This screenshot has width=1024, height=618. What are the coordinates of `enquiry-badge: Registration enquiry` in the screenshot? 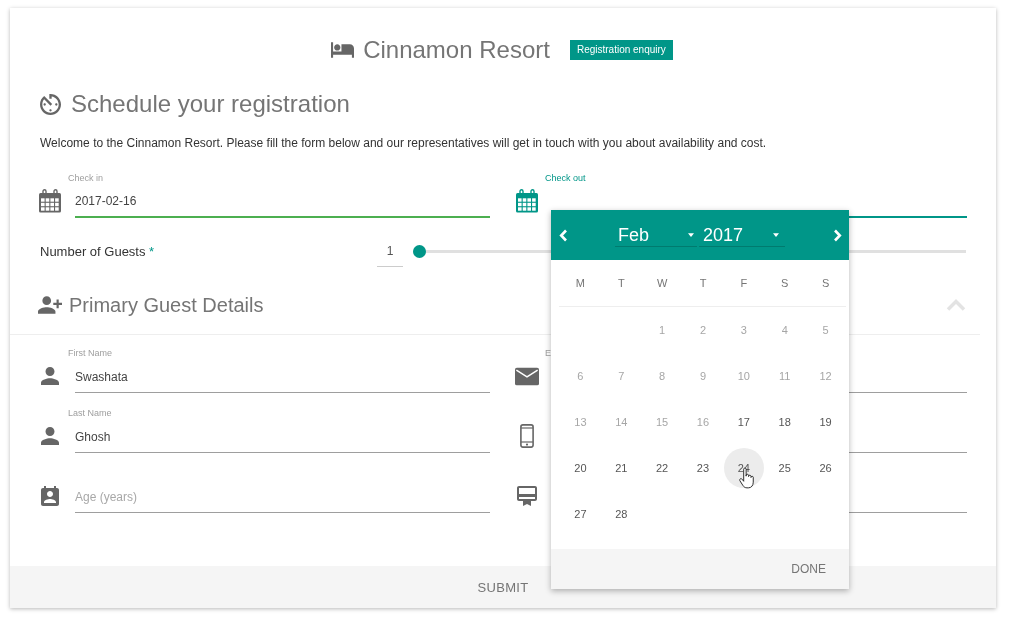 It's located at (621, 50).